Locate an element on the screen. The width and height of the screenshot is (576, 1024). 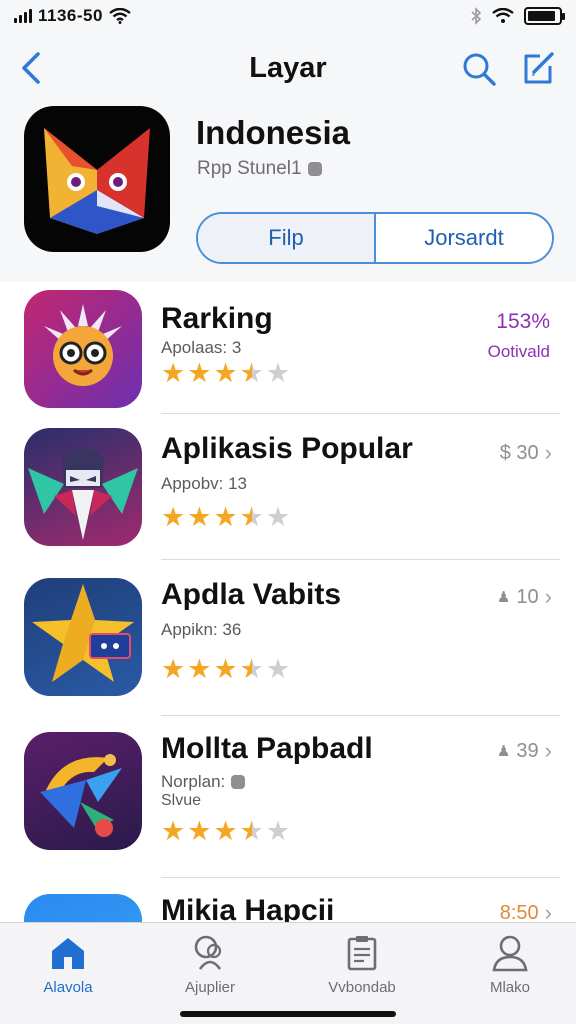
app-icon-papbadl is located at coordinates (83, 791).